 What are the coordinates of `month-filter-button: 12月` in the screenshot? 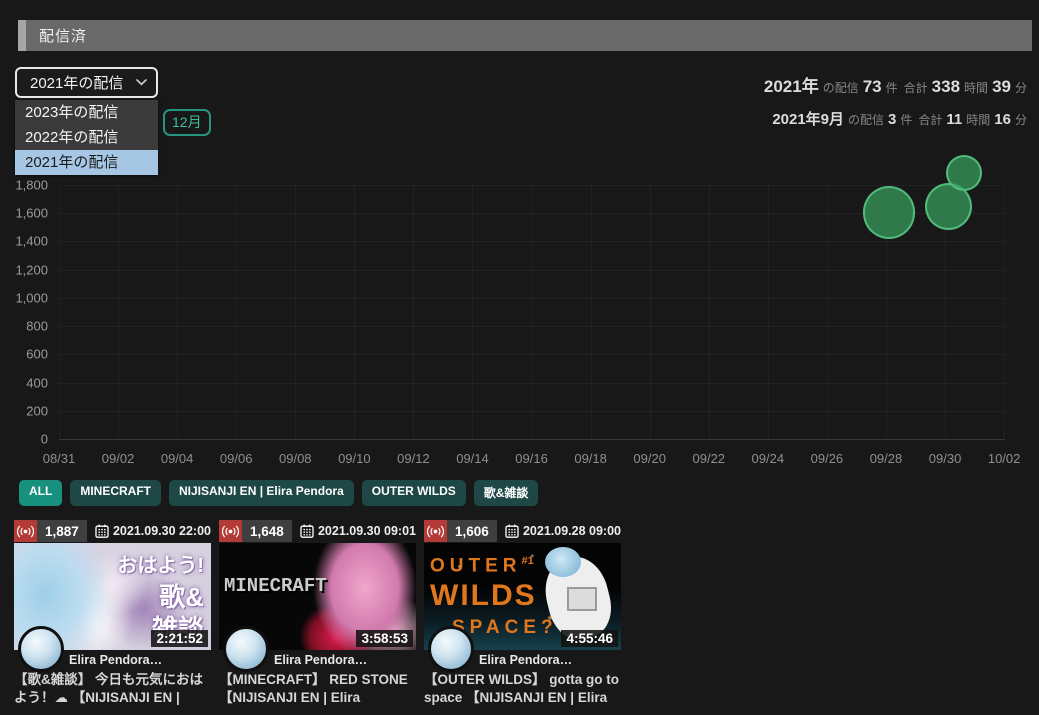 It's located at (187, 122).